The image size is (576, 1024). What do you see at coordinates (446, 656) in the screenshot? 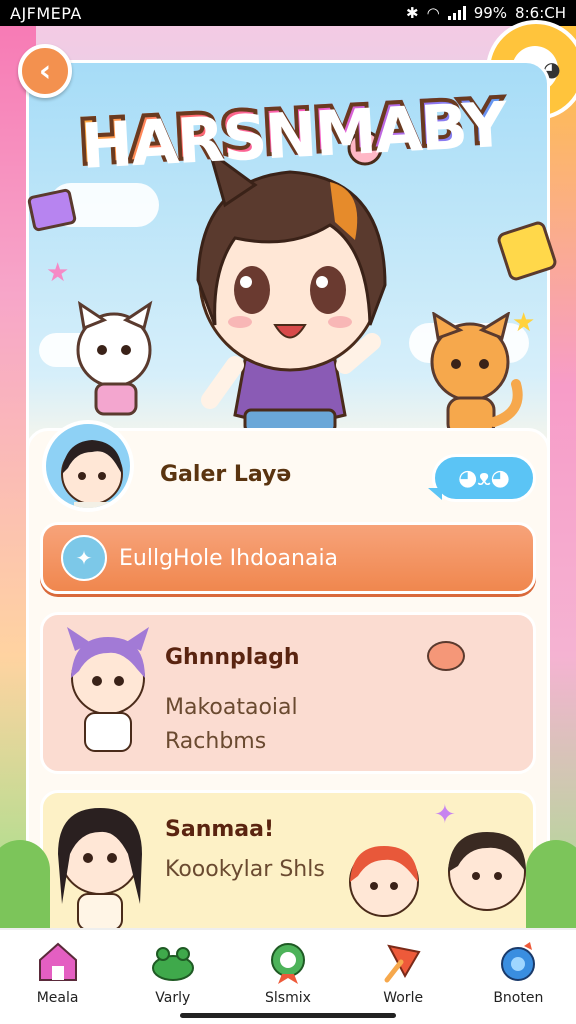
I see `peach-icon` at bounding box center [446, 656].